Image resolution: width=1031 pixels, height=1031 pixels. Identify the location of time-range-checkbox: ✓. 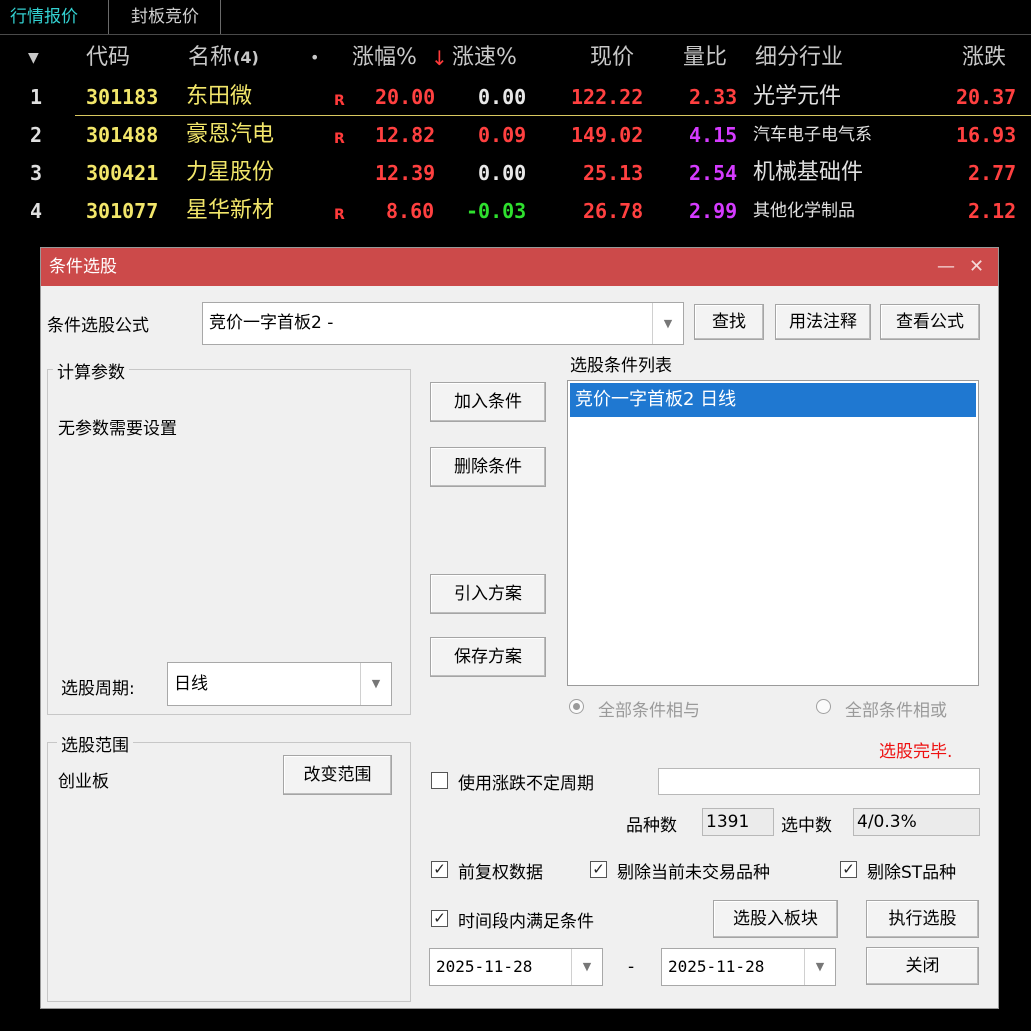
(439, 918).